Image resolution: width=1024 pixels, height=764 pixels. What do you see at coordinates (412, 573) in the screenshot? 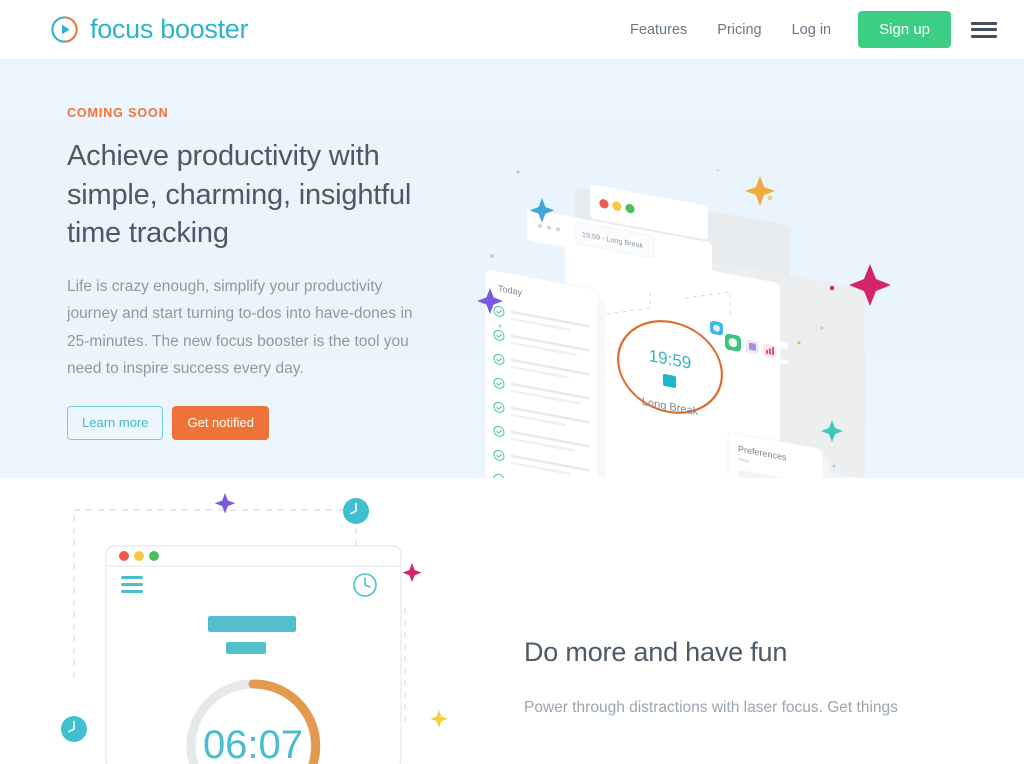
I see `sparkle-pink` at bounding box center [412, 573].